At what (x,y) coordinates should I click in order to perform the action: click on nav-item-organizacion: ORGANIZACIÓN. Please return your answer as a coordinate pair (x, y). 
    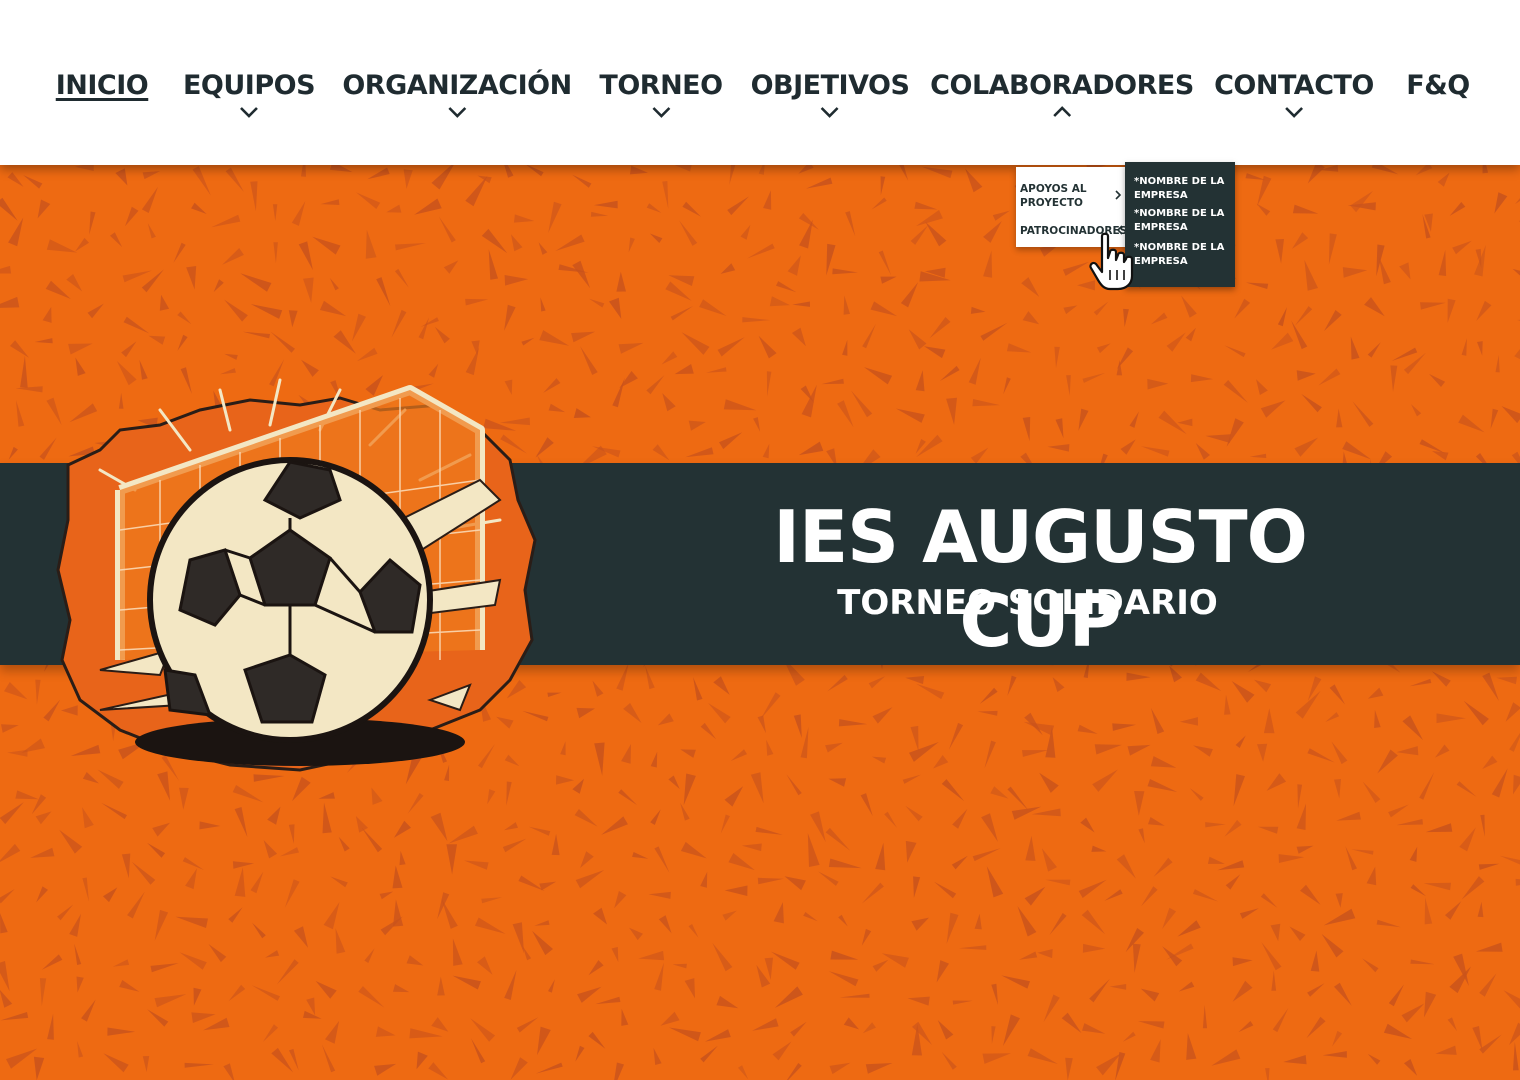
    Looking at the image, I should click on (457, 100).